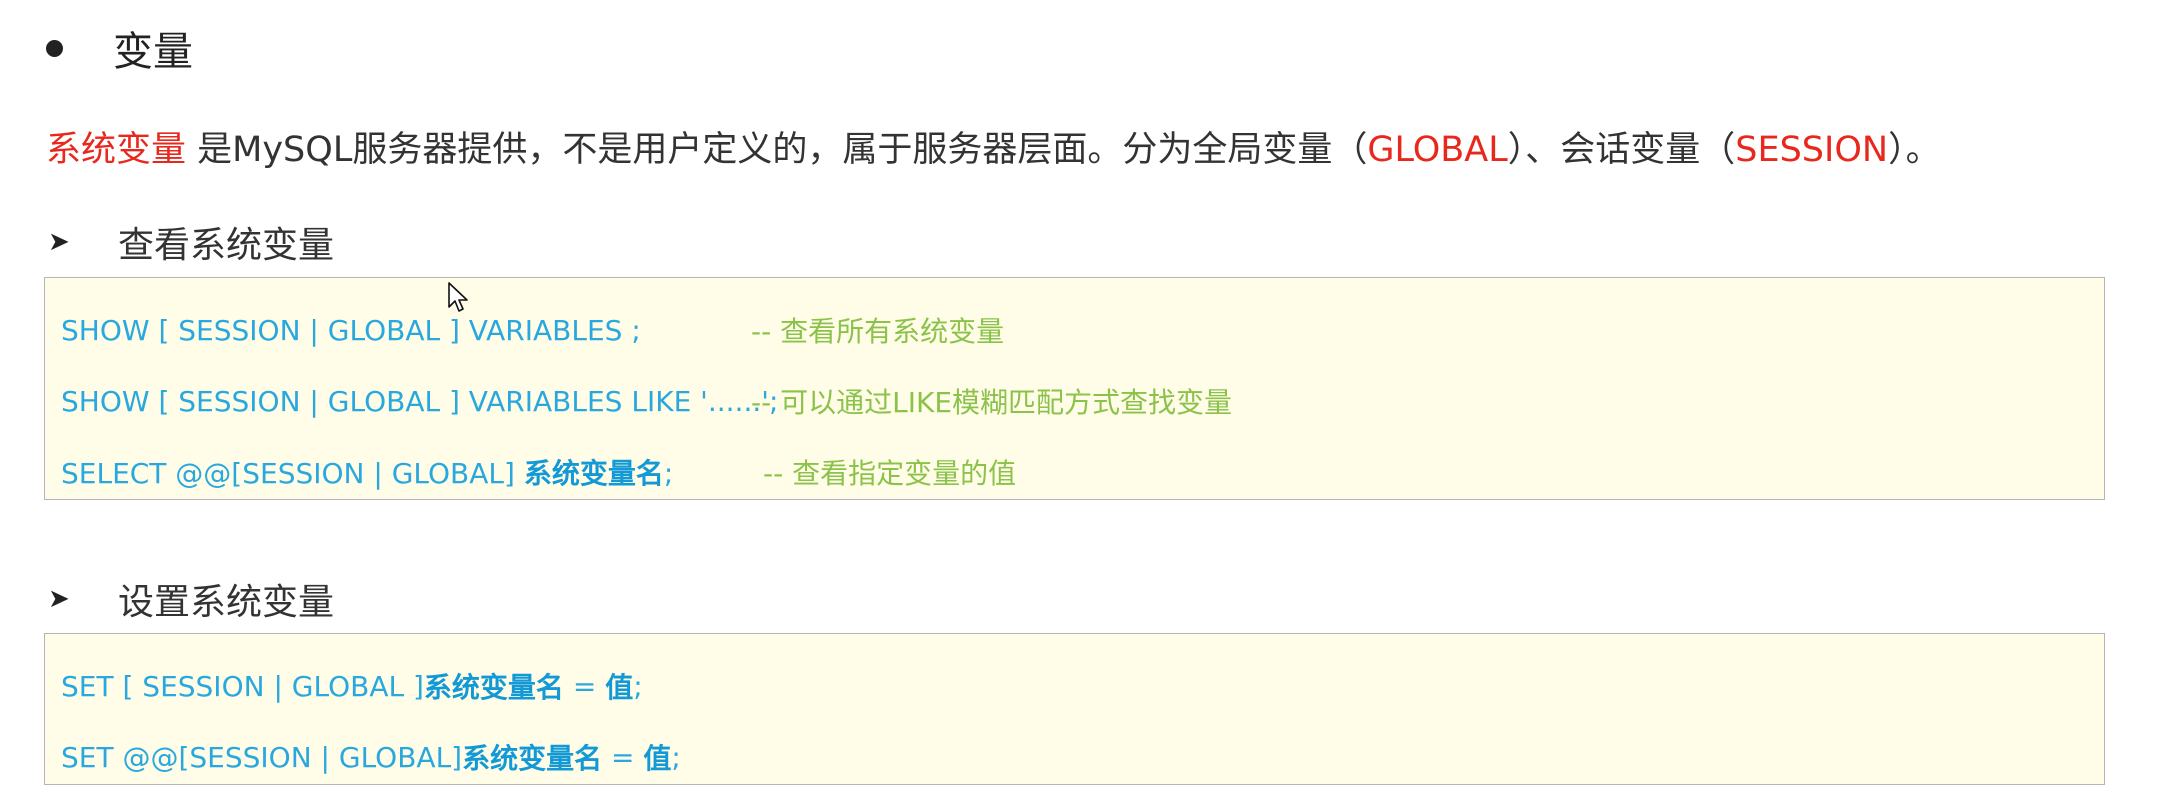  What do you see at coordinates (878, 331) in the screenshot?
I see `code-comment: -- 查看所有系统变量` at bounding box center [878, 331].